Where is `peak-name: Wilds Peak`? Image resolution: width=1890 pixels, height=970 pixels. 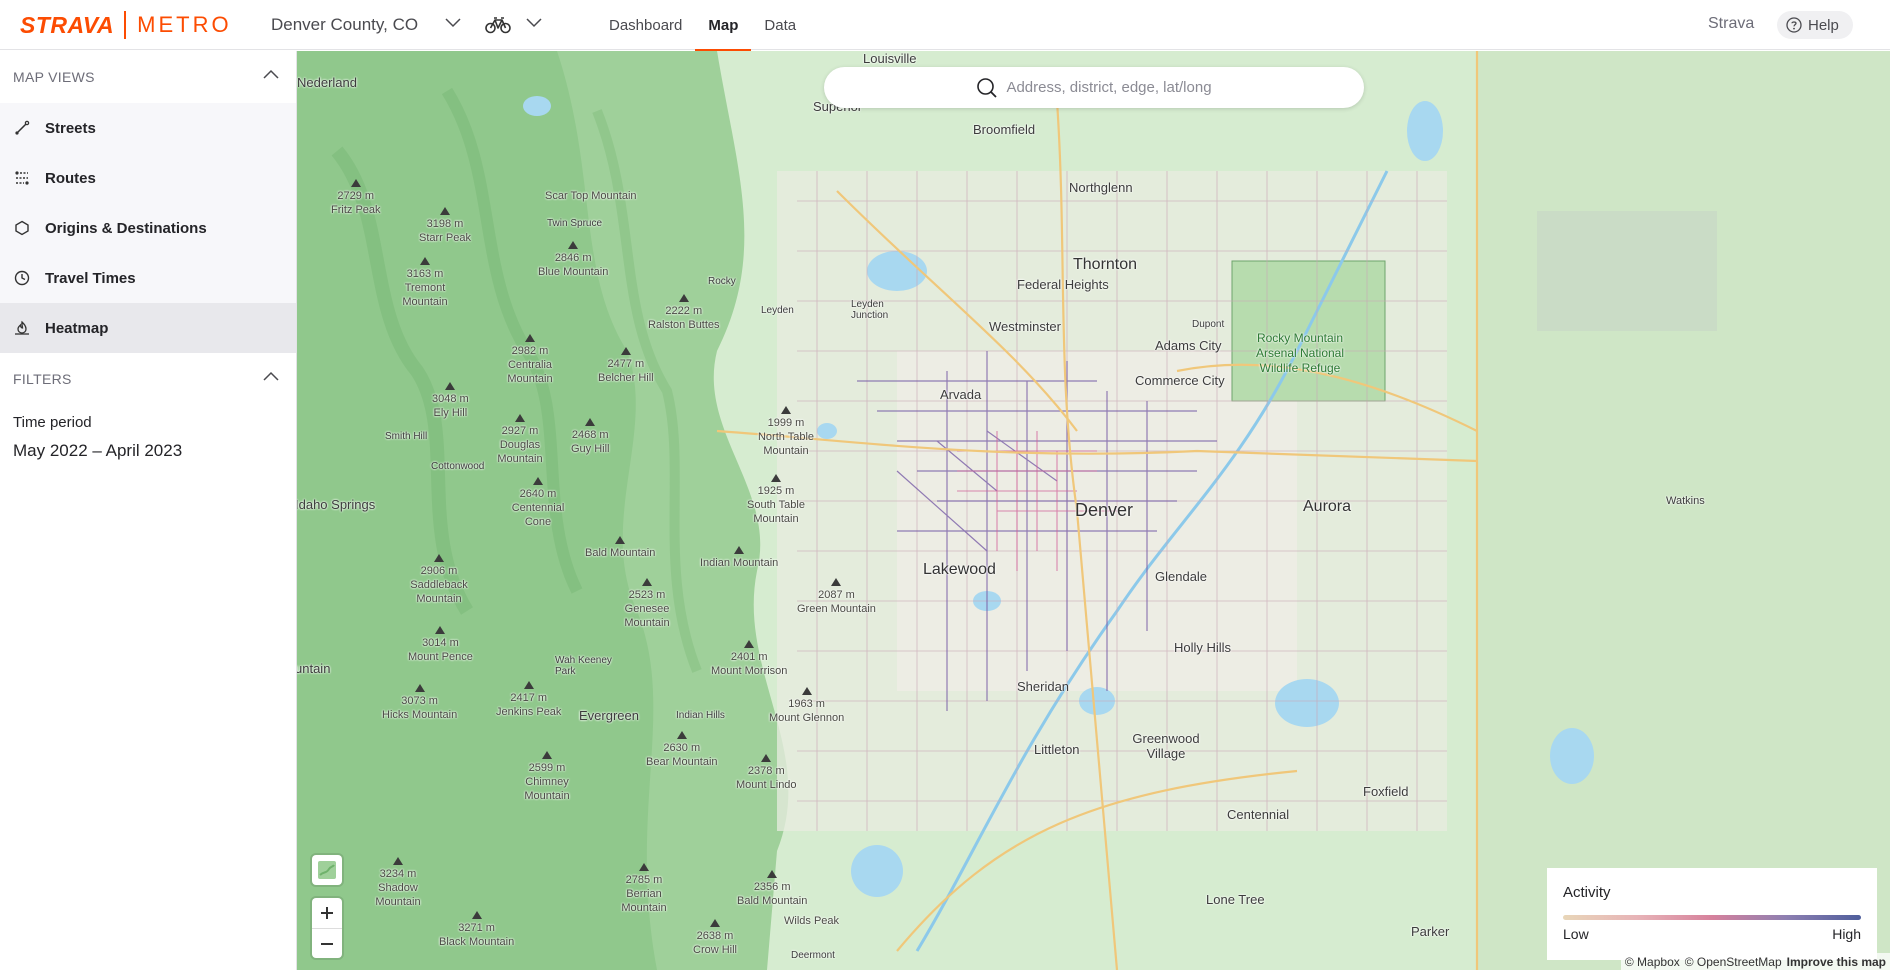 peak-name: Wilds Peak is located at coordinates (812, 921).